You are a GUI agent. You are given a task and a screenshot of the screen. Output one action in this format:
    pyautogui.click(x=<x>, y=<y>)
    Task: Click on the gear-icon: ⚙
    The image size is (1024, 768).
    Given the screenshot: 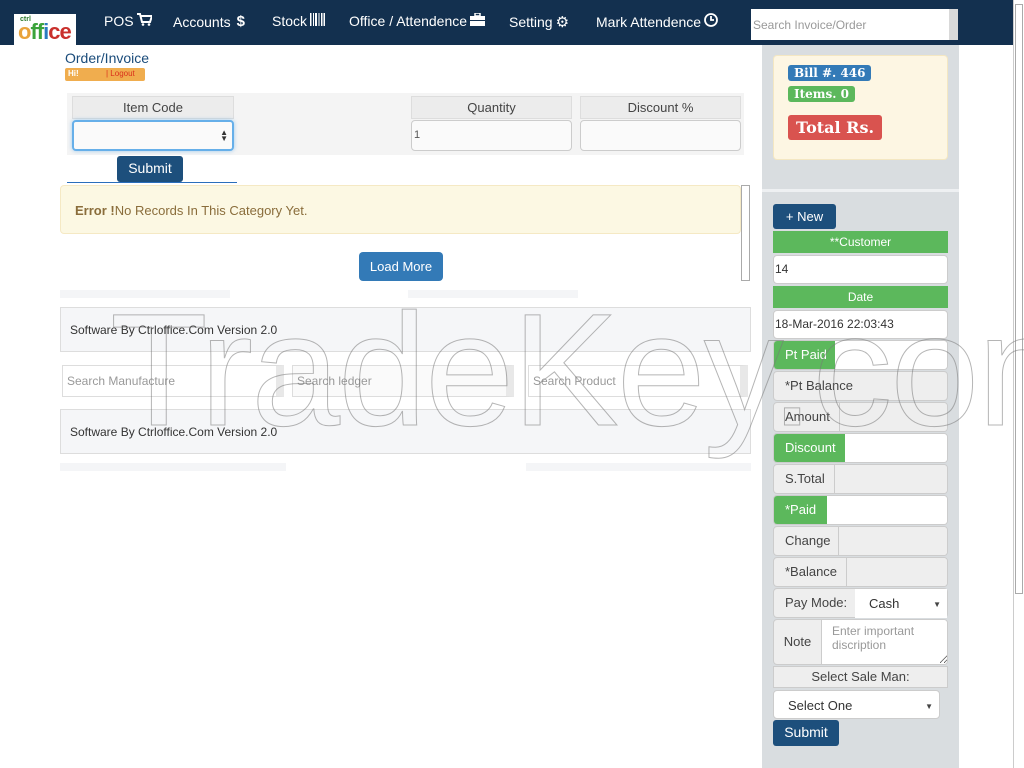 What is the action you would take?
    pyautogui.click(x=562, y=22)
    